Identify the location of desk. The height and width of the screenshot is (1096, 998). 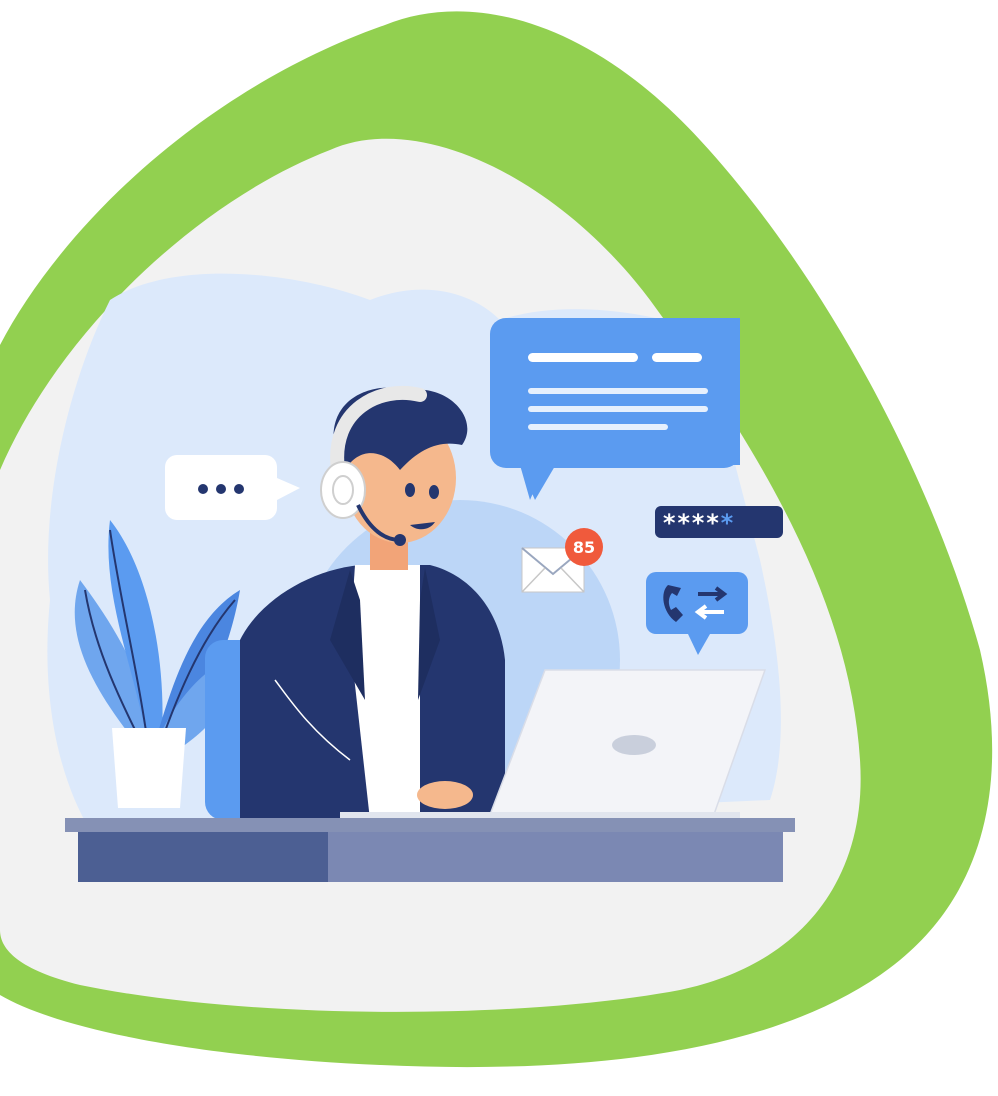
(430, 850).